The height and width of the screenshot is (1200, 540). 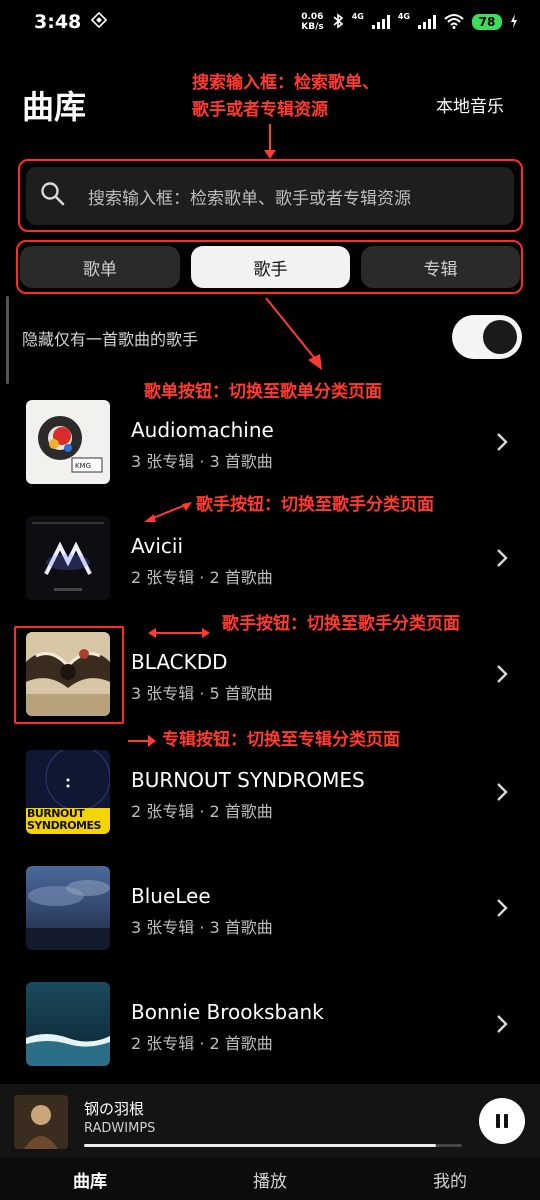 I want to click on status-left: 3:48, so click(x=71, y=22).